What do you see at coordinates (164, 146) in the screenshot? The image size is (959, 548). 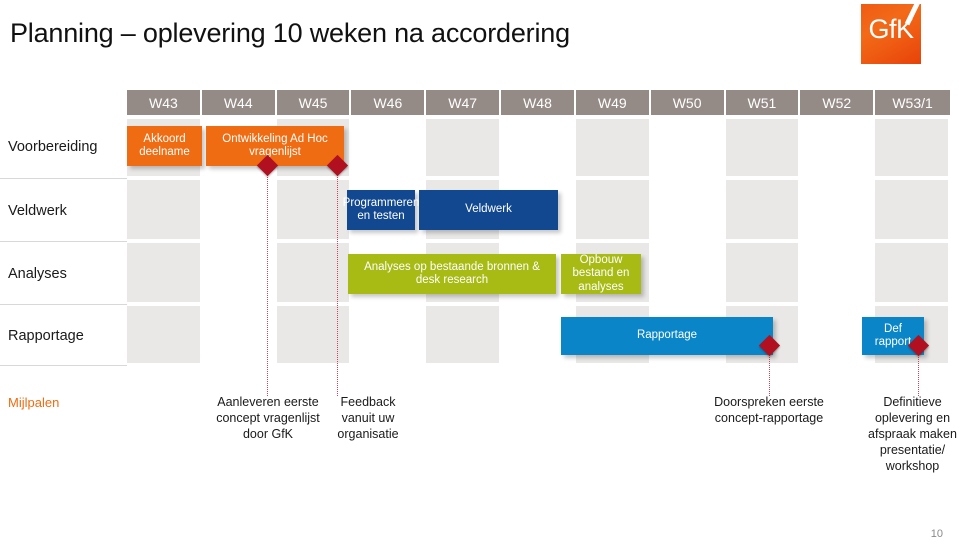 I see `gantt-bar-akkoord-deelname: Akkoord deelname` at bounding box center [164, 146].